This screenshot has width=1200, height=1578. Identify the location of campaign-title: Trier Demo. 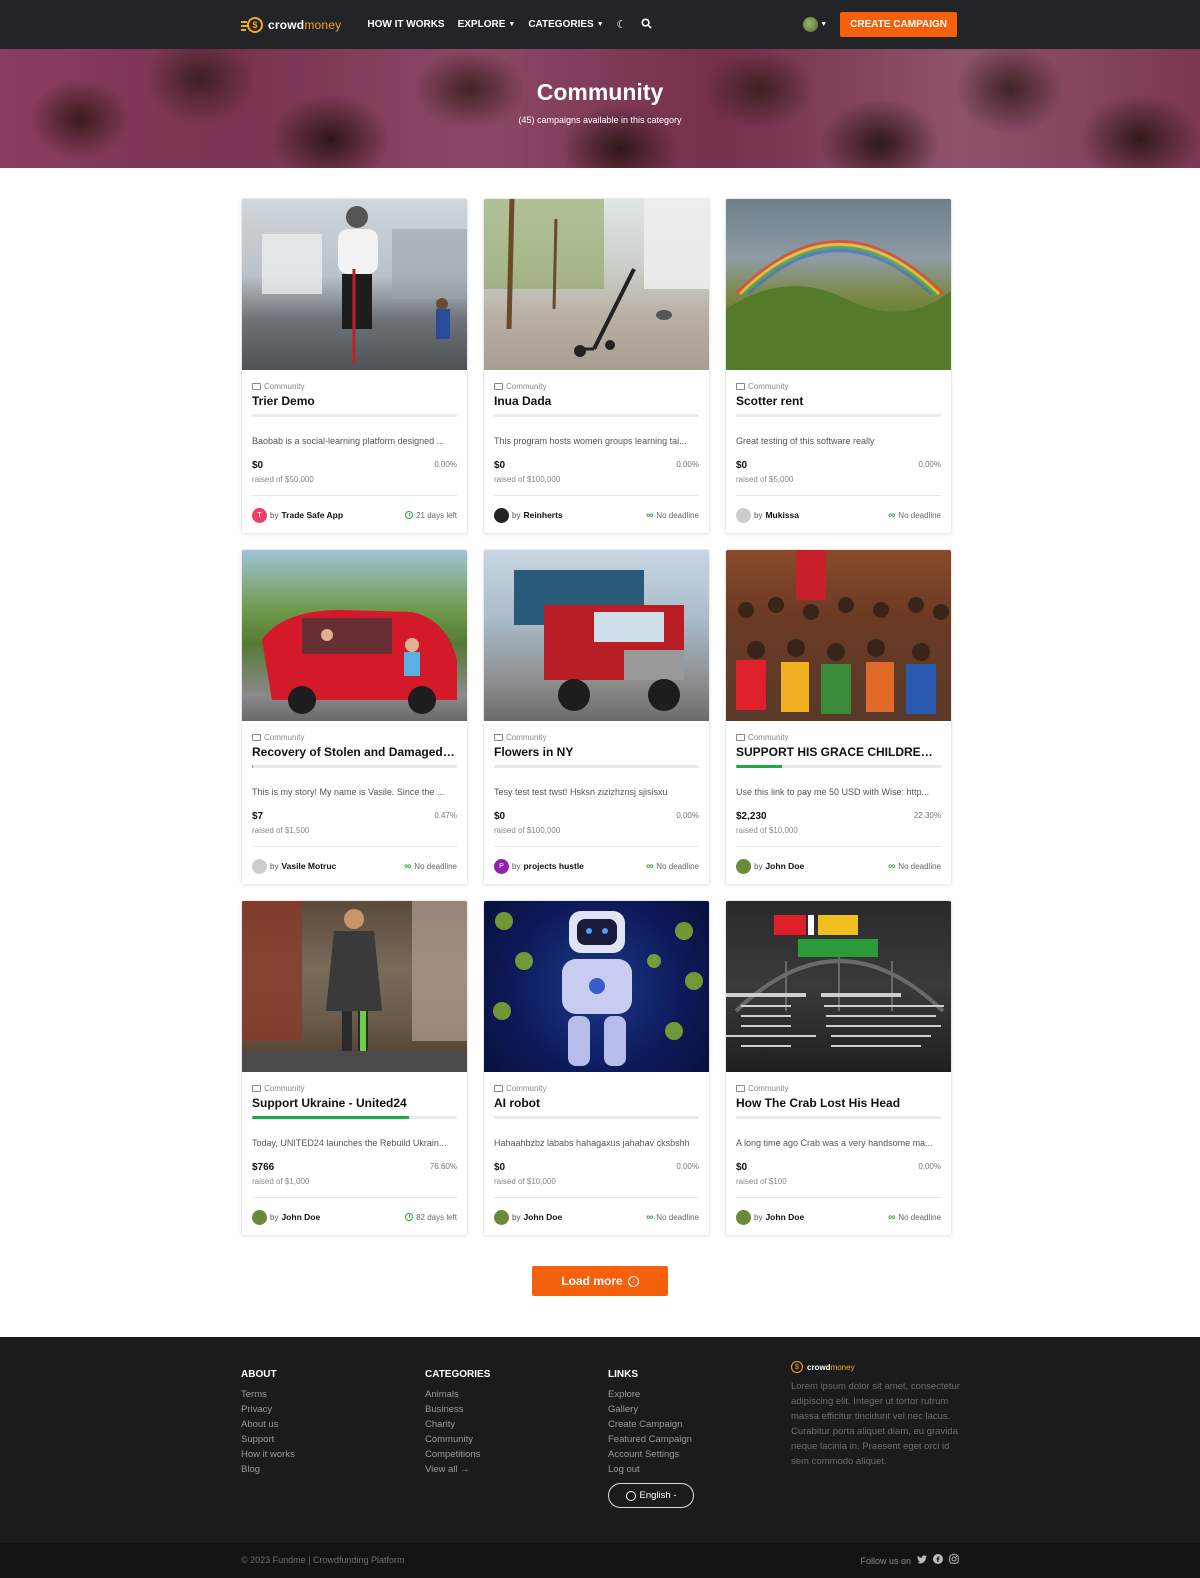
(354, 402).